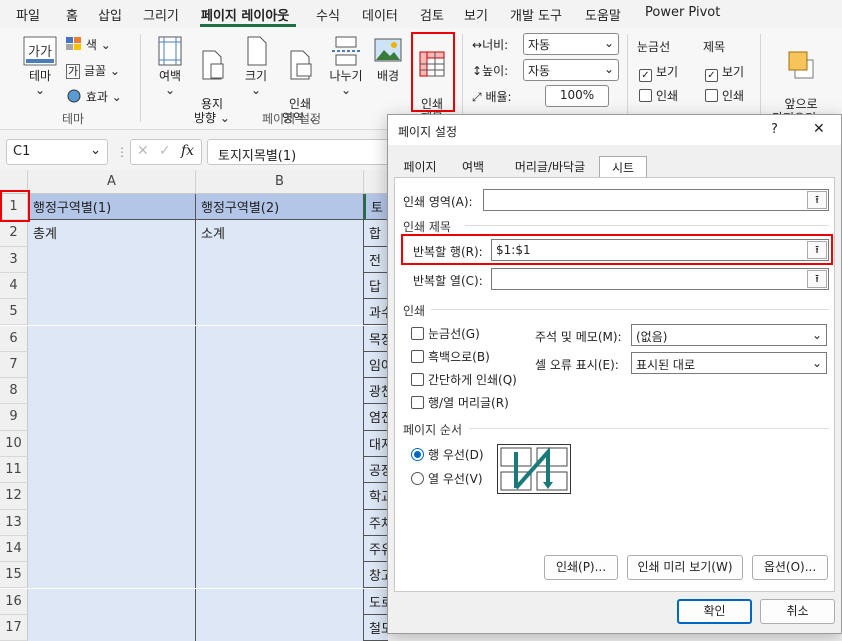  Describe the element at coordinates (571, 44) in the screenshot. I see `width-select: 자동 ⌄` at that location.